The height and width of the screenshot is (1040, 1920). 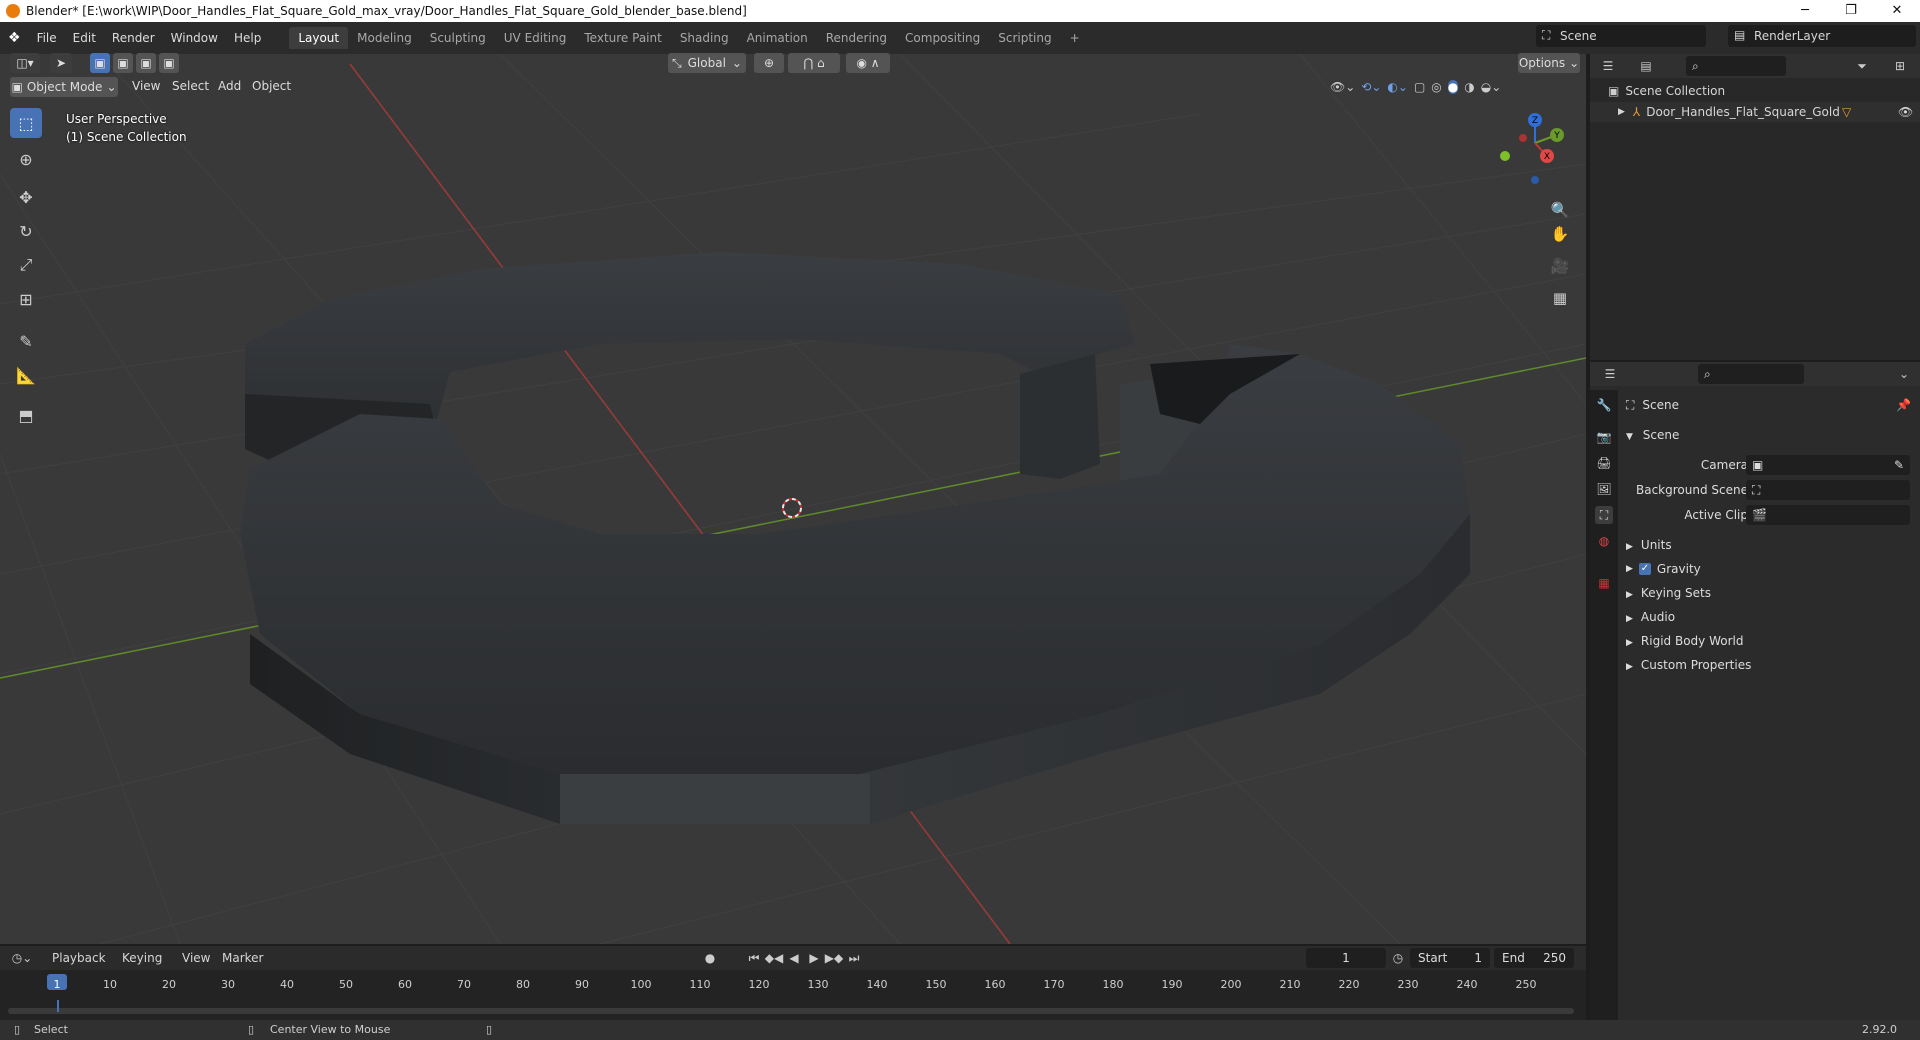 I want to click on current-frame-field: 1, so click(x=1346, y=958).